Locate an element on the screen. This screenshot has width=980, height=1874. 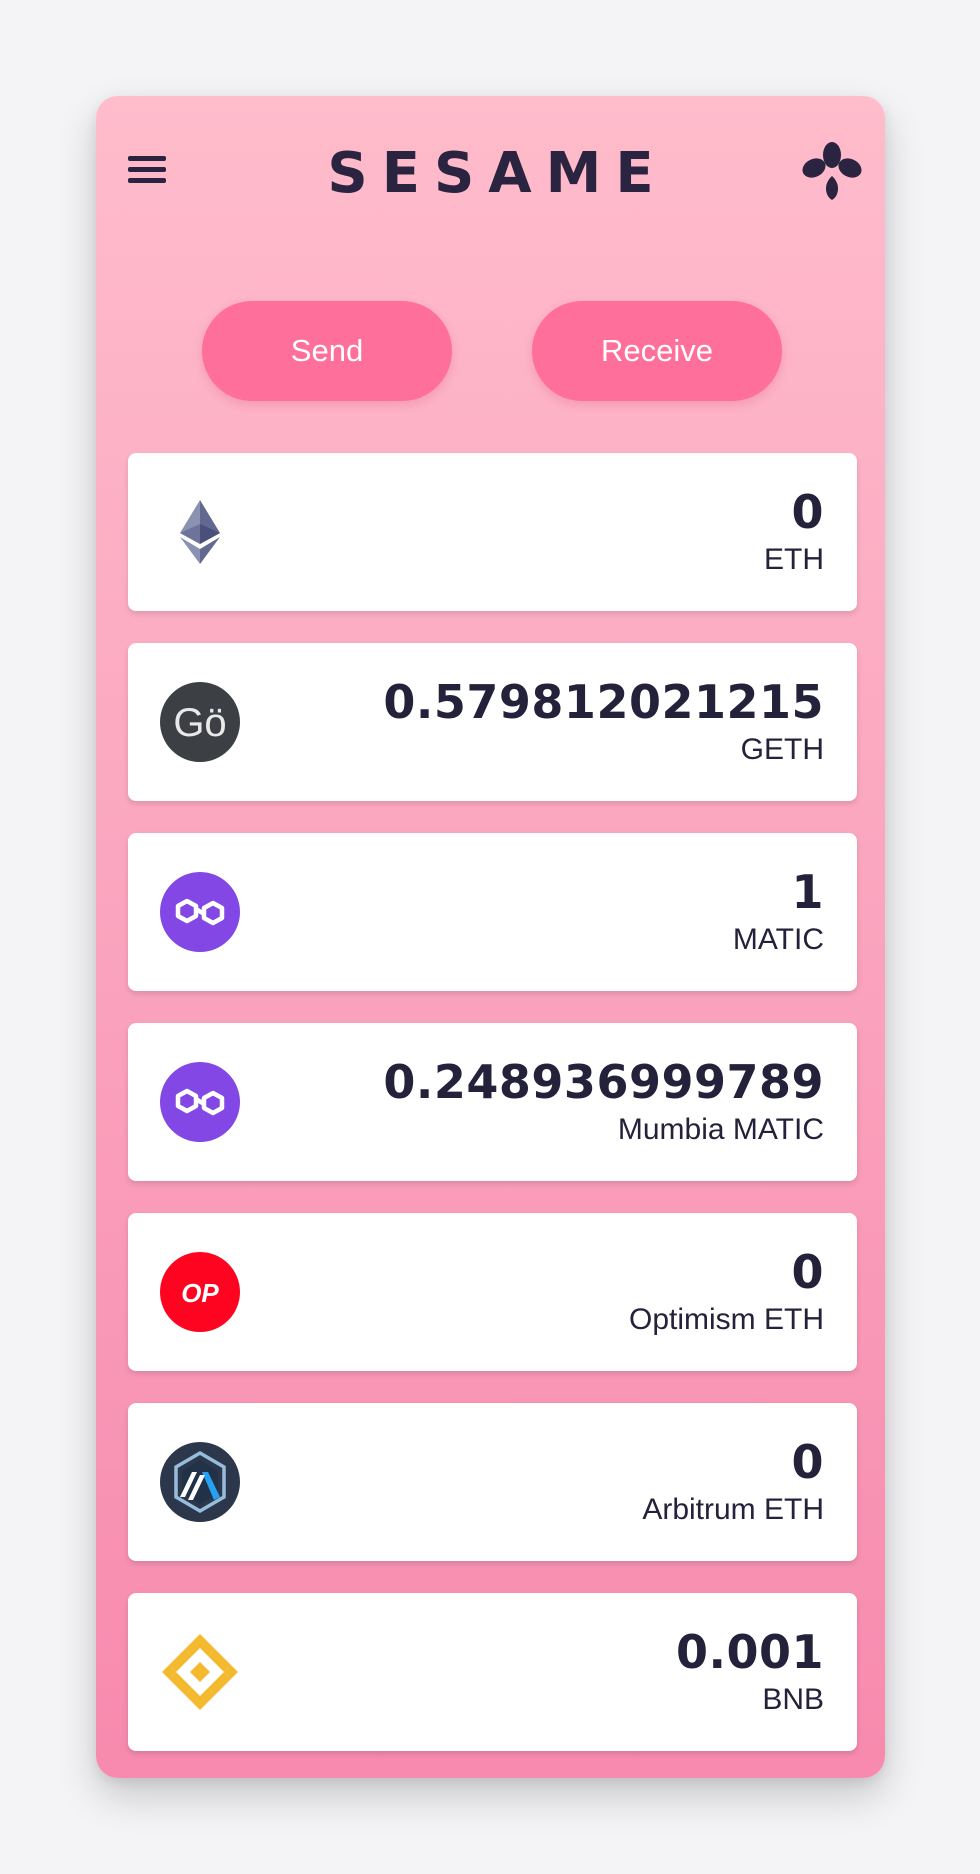
optimism-icon-text: OP is located at coordinates (200, 1293).